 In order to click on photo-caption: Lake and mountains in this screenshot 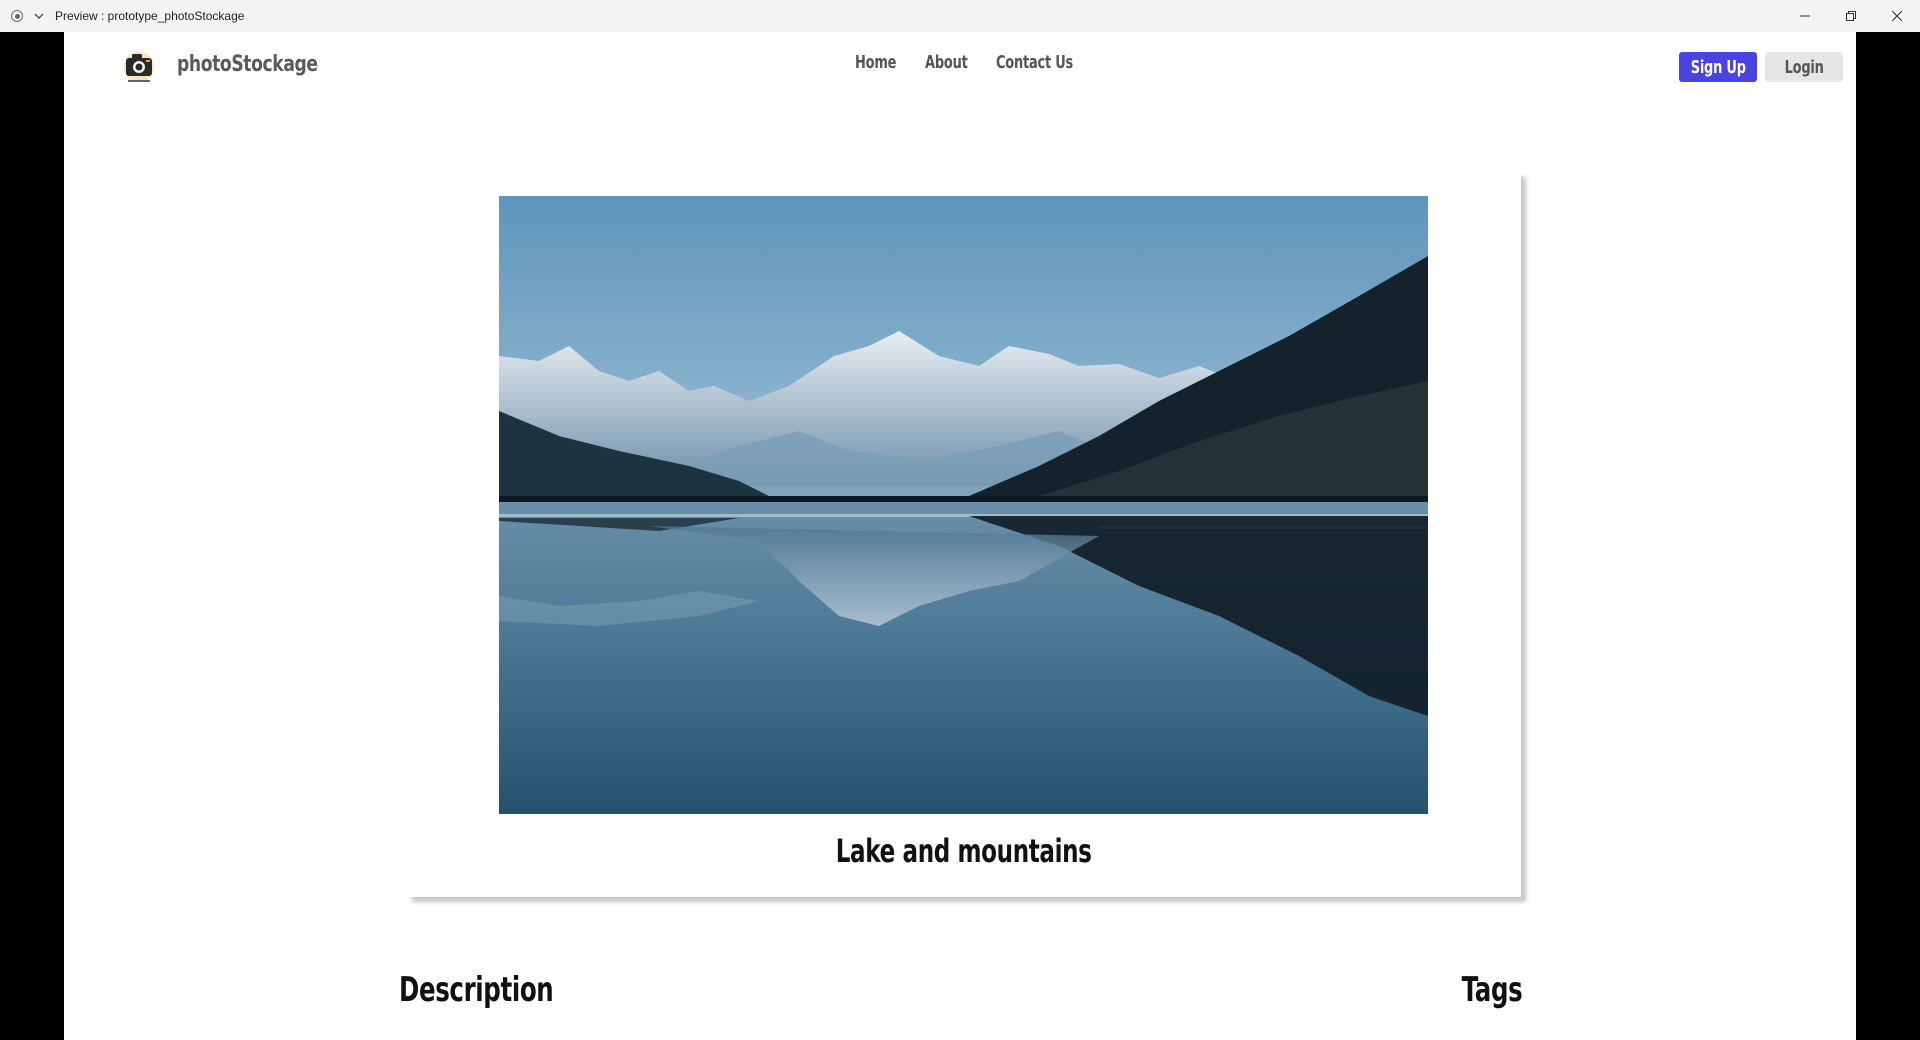, I will do `click(964, 851)`.